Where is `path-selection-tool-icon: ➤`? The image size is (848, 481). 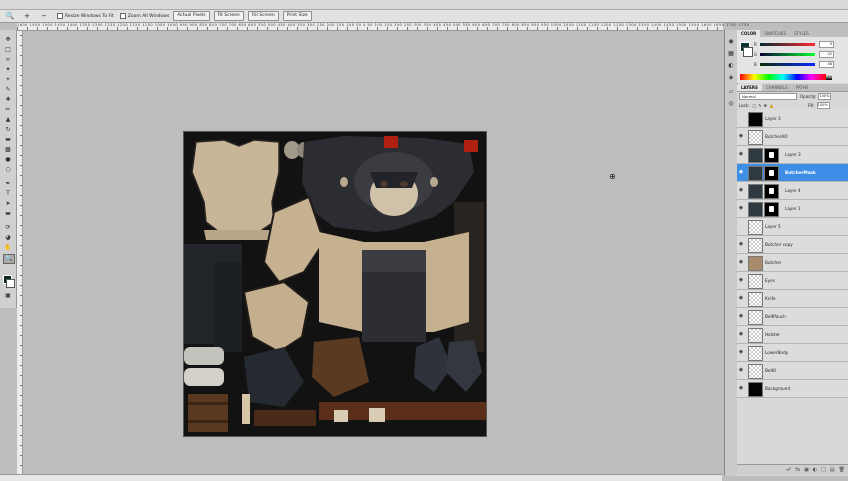
path-selection-tool-icon: ➤ is located at coordinates (8, 204).